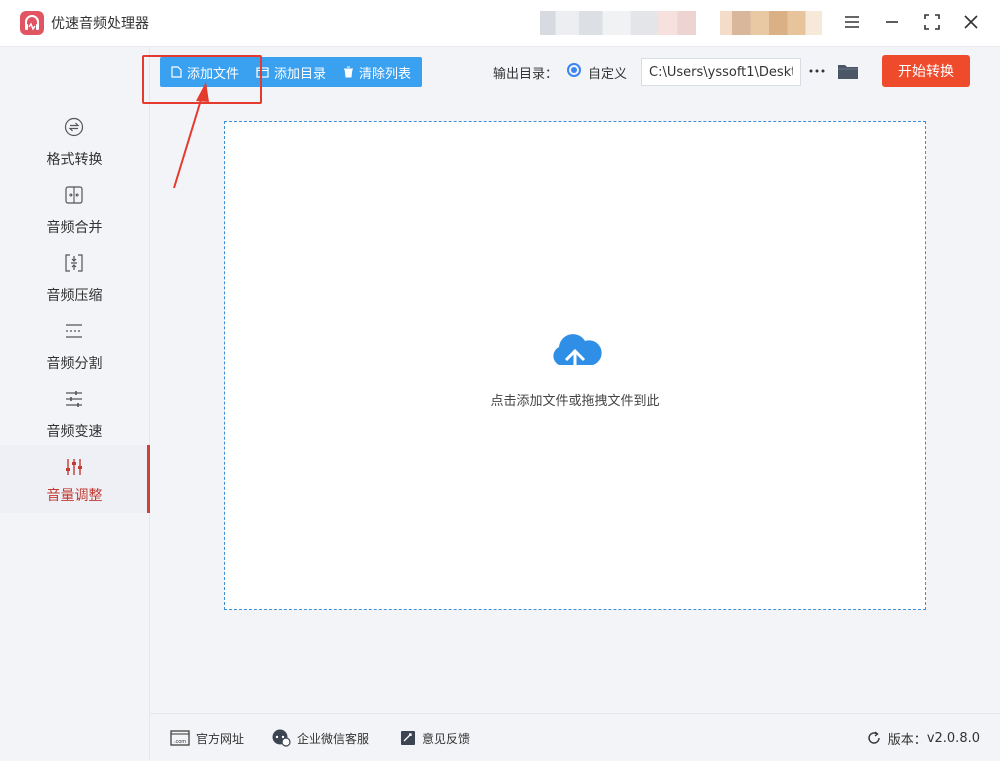  Describe the element at coordinates (281, 738) in the screenshot. I see `wechat-icon` at that location.